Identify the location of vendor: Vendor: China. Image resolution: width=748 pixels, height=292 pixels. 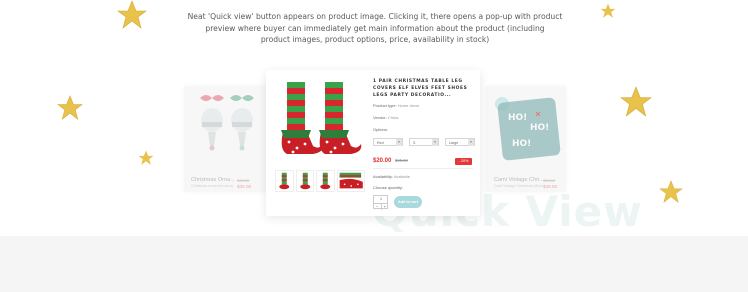
(385, 117).